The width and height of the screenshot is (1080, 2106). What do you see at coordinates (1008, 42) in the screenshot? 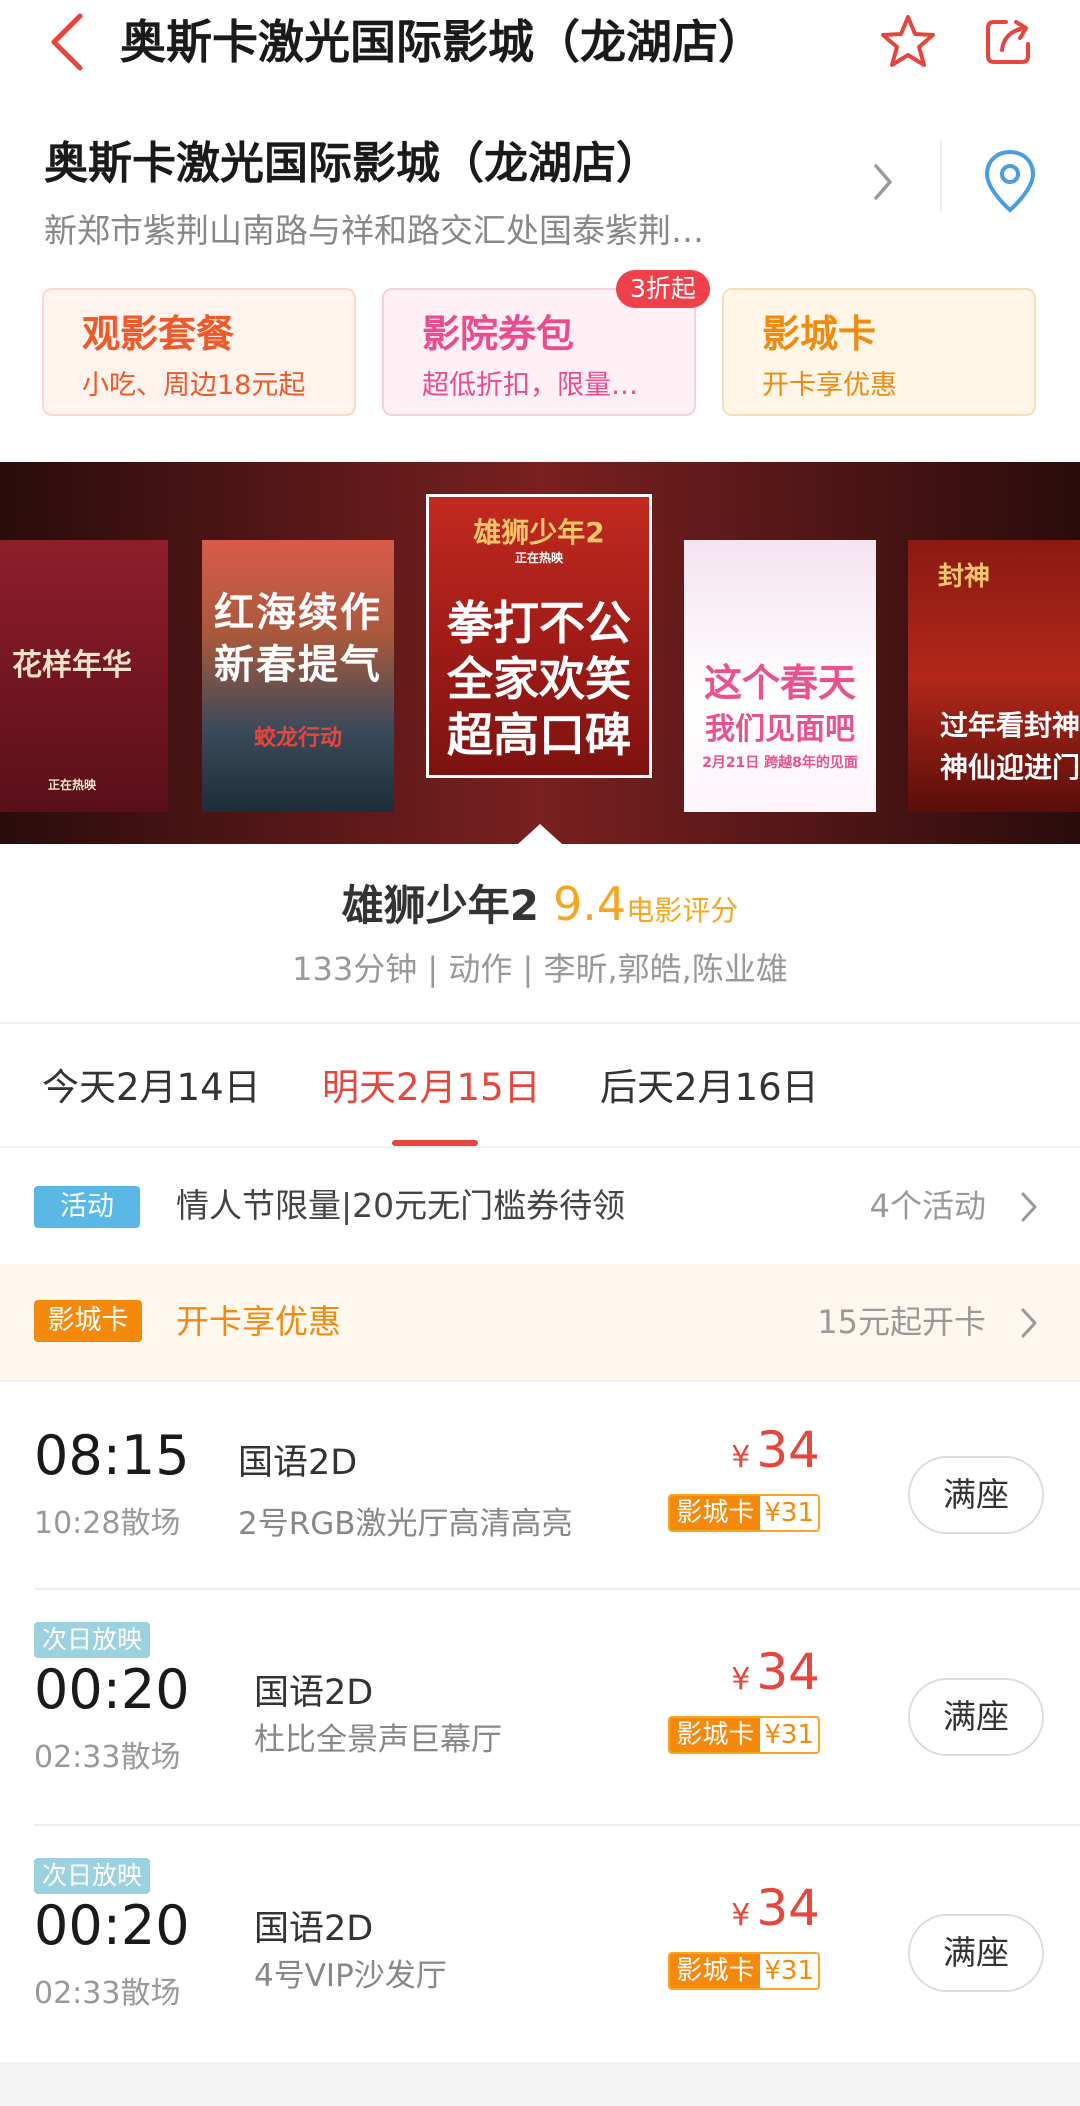
I see `share-icon` at bounding box center [1008, 42].